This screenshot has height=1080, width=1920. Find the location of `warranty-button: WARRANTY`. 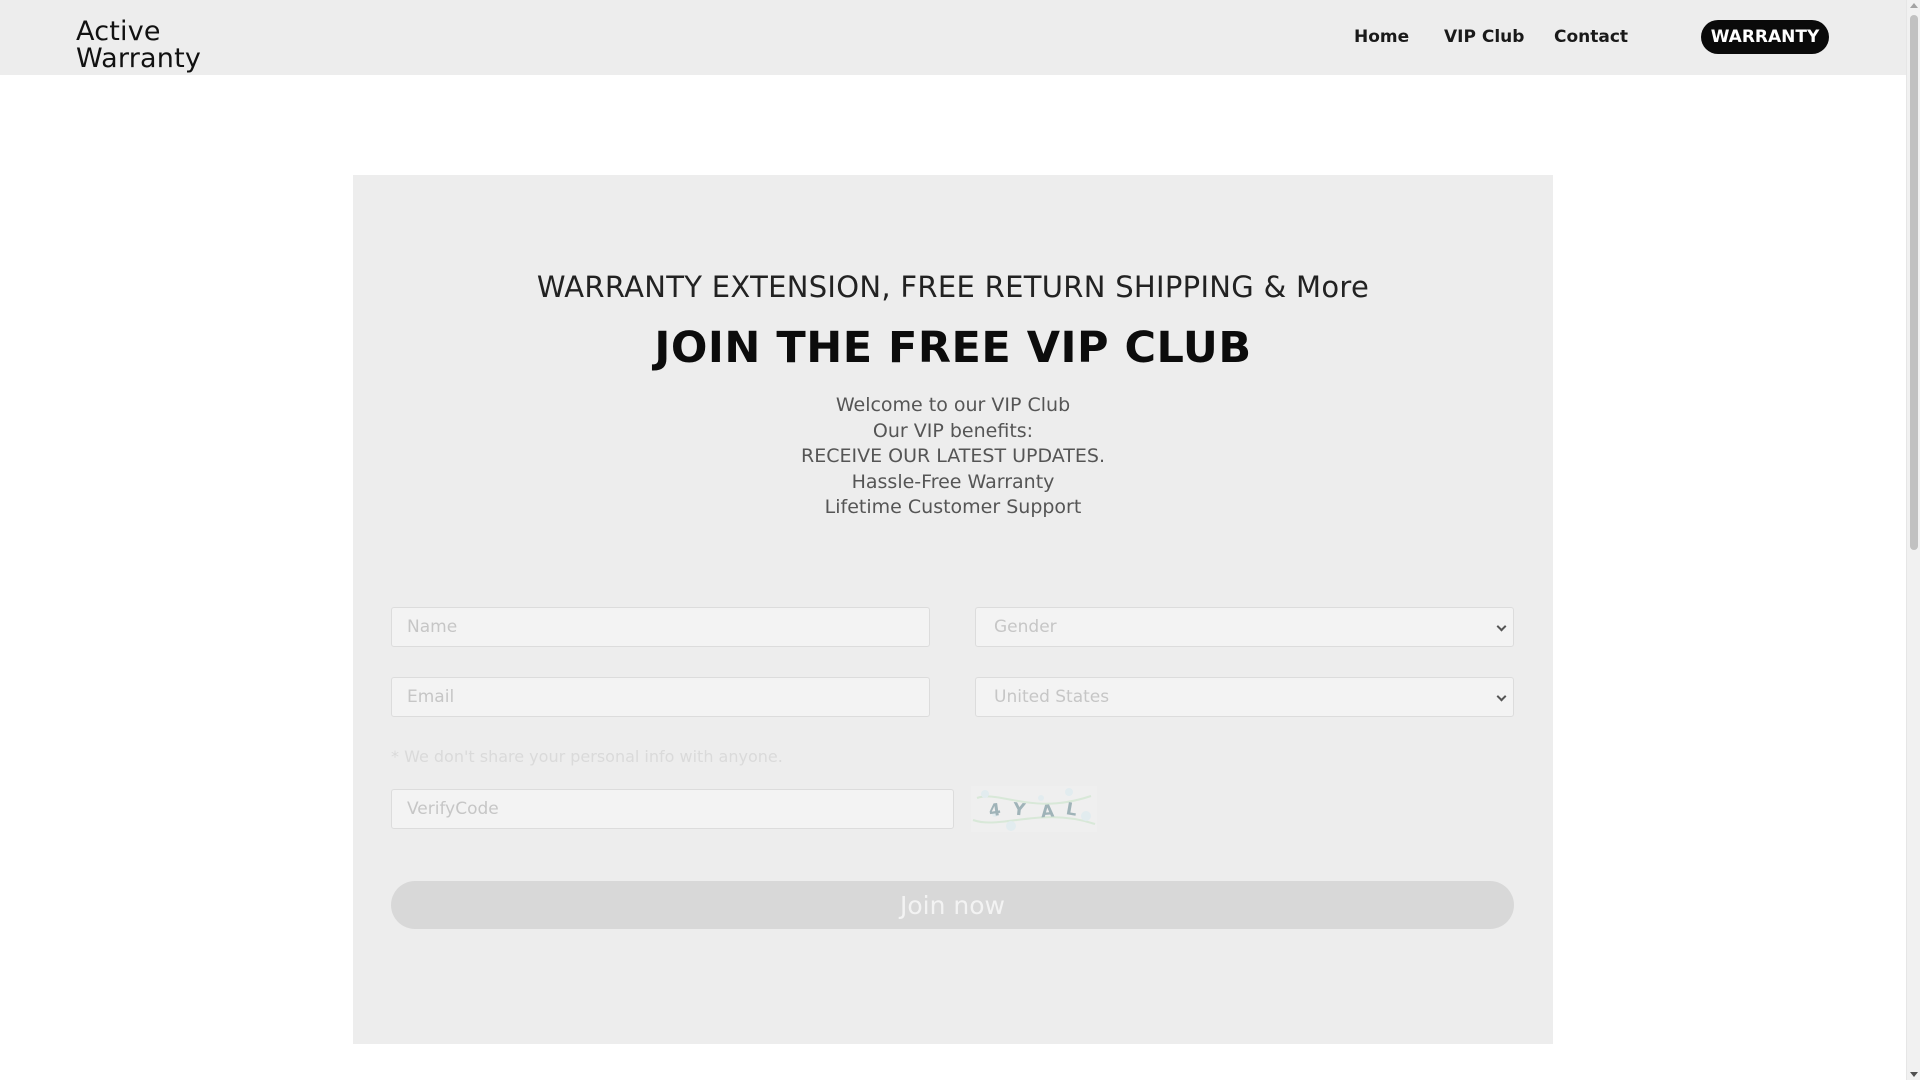

warranty-button: WARRANTY is located at coordinates (1765, 37).